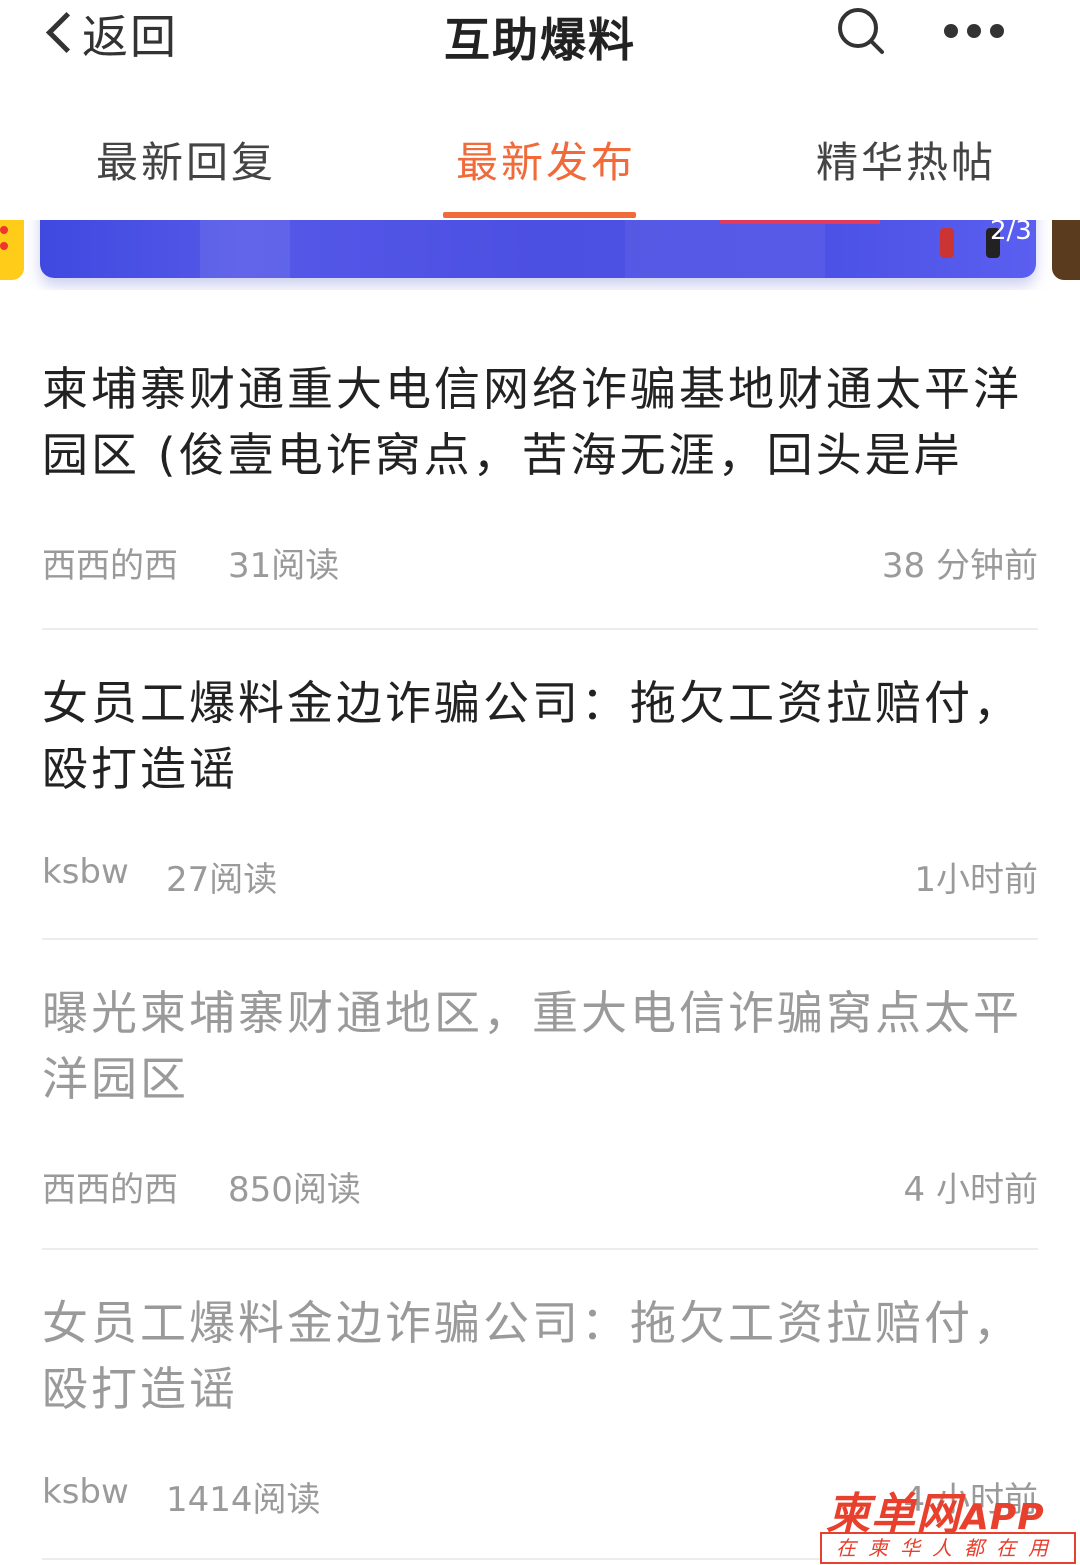 This screenshot has width=1080, height=1565. I want to click on post-title: 柬埔寨财通重大电信网络诈骗基地财通太平洋园区 (俊壹电诈窝点，苦海无涯，回头是岸, so click(532, 422).